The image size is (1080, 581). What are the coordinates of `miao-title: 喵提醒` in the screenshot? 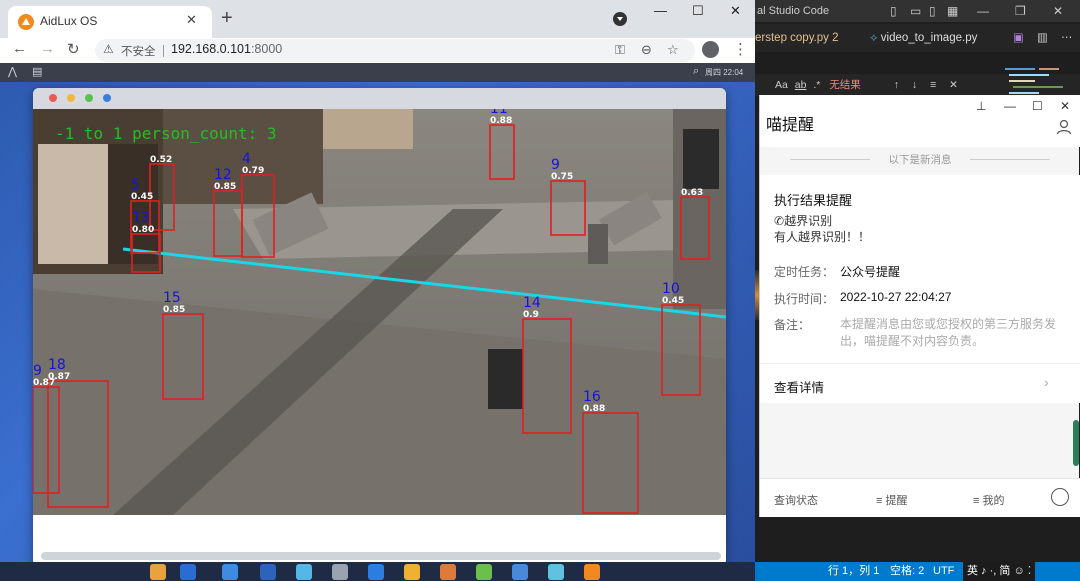 It's located at (790, 125).